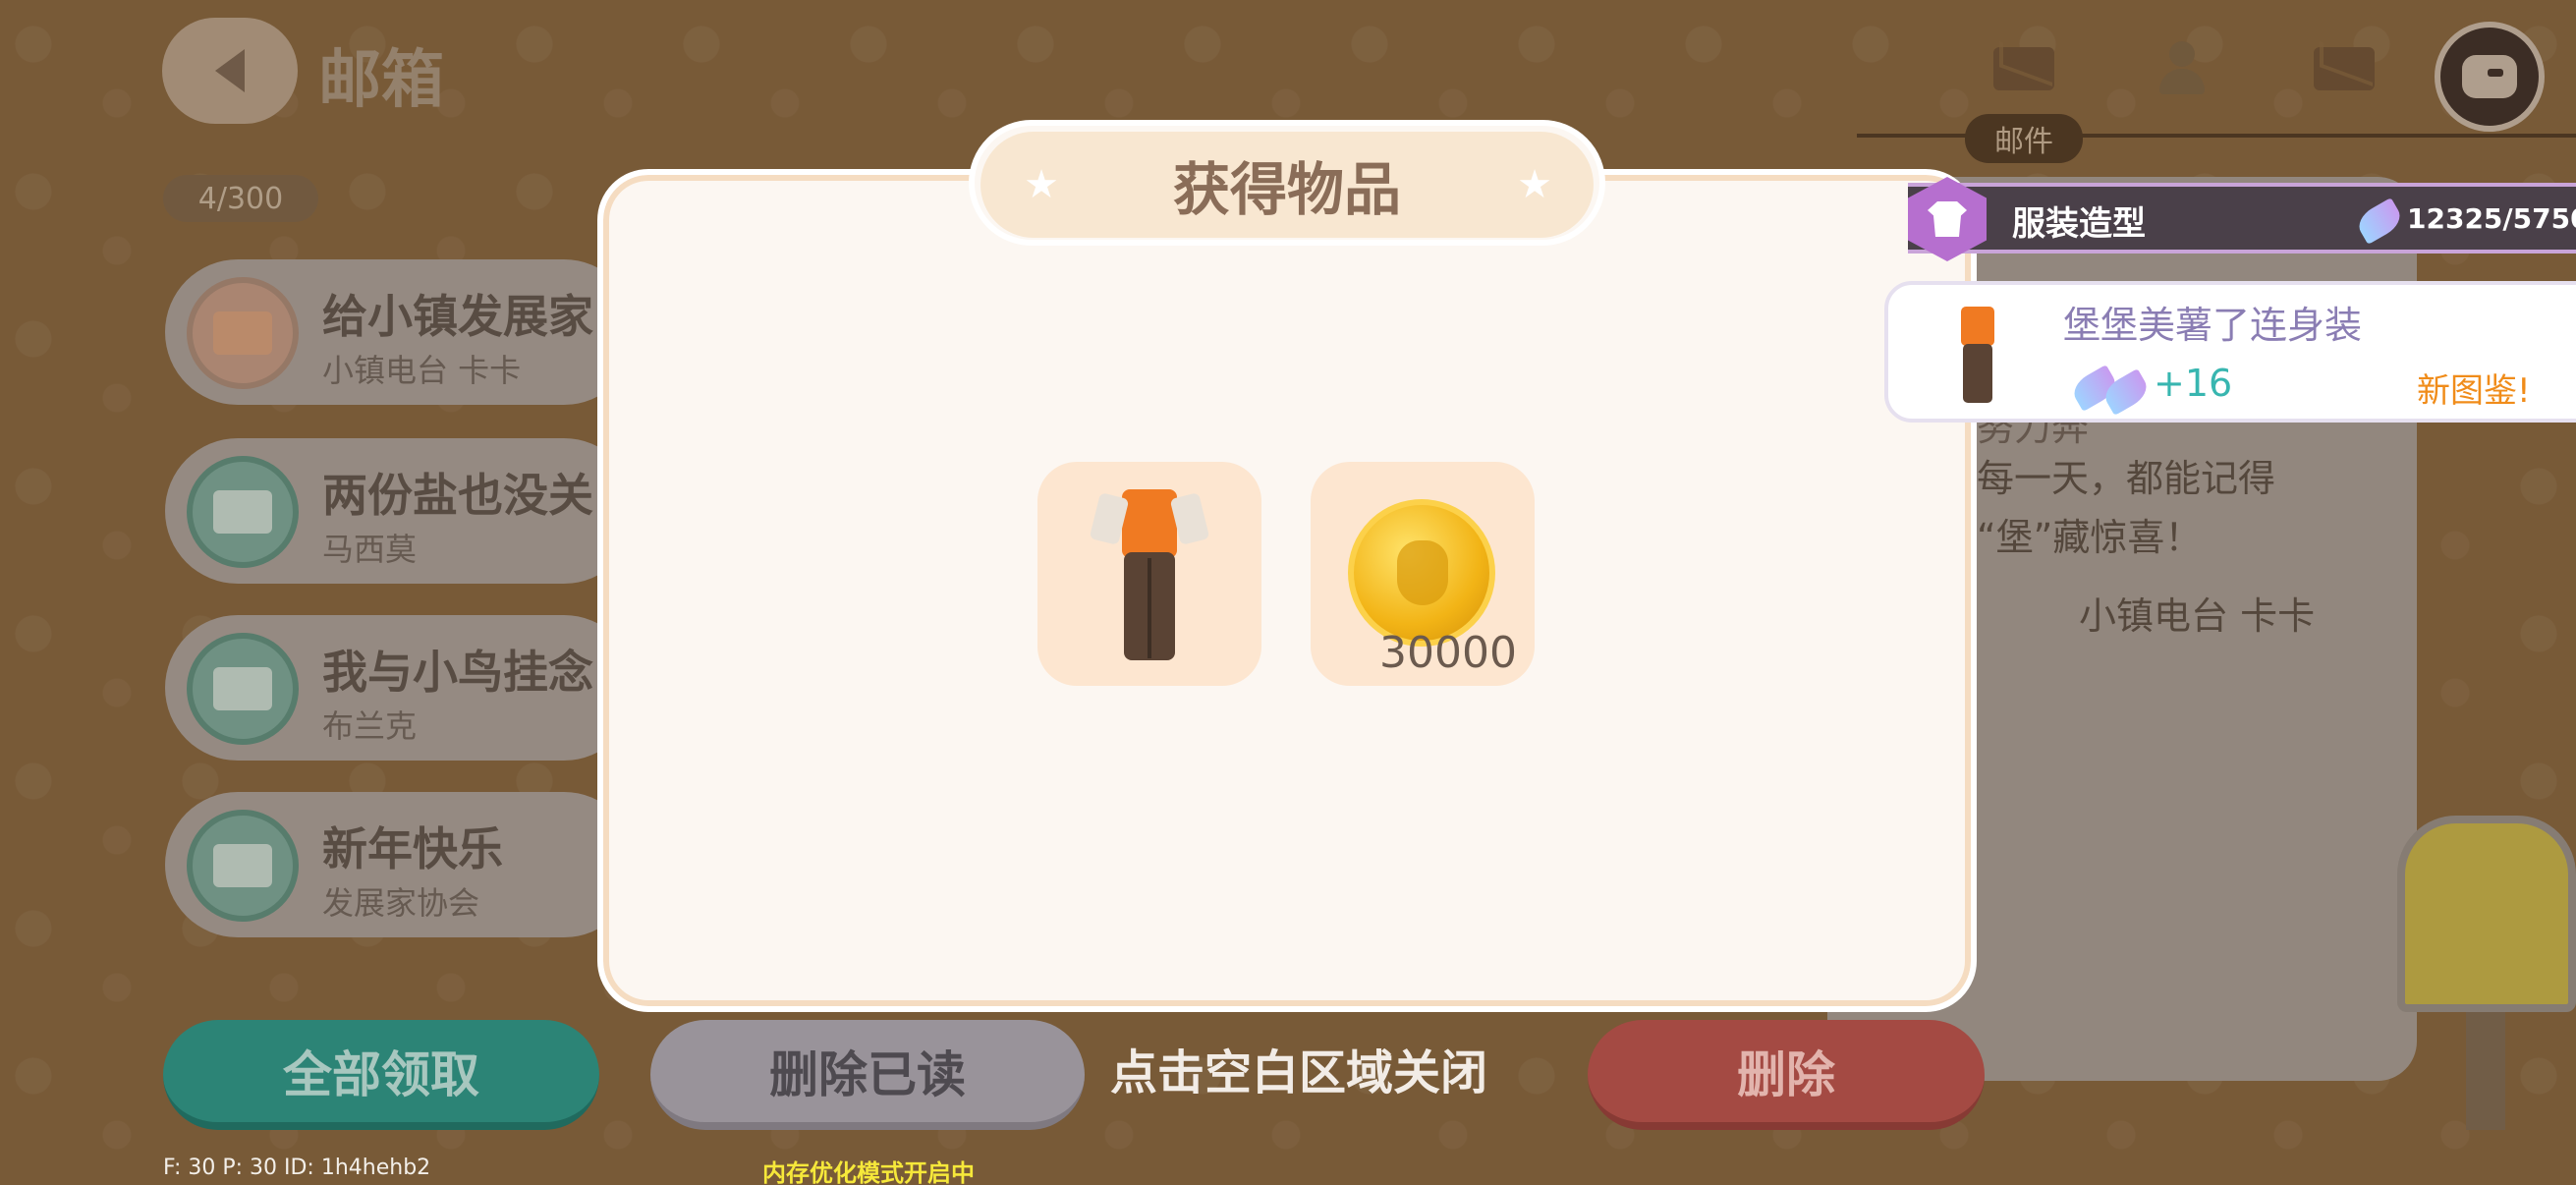 This screenshot has width=2576, height=1185. Describe the element at coordinates (2213, 325) in the screenshot. I see `toast-item-name: 堡堡美薯了连身装` at that location.